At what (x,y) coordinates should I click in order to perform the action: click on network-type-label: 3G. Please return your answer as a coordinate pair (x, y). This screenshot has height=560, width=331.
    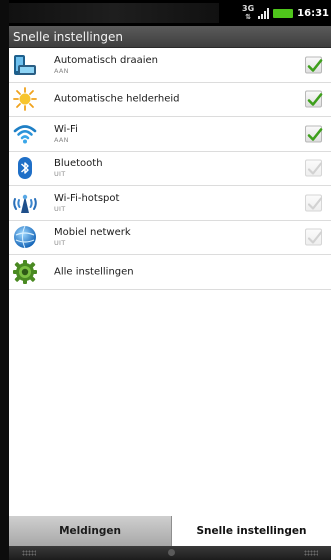
    Looking at the image, I should click on (248, 8).